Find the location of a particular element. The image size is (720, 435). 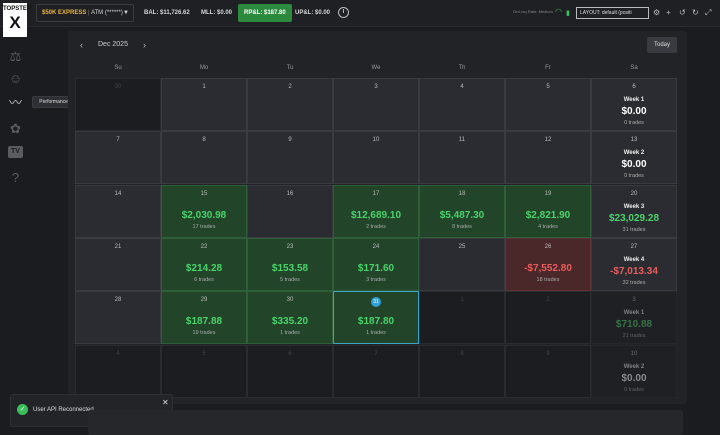

day-number: 13 is located at coordinates (634, 140).